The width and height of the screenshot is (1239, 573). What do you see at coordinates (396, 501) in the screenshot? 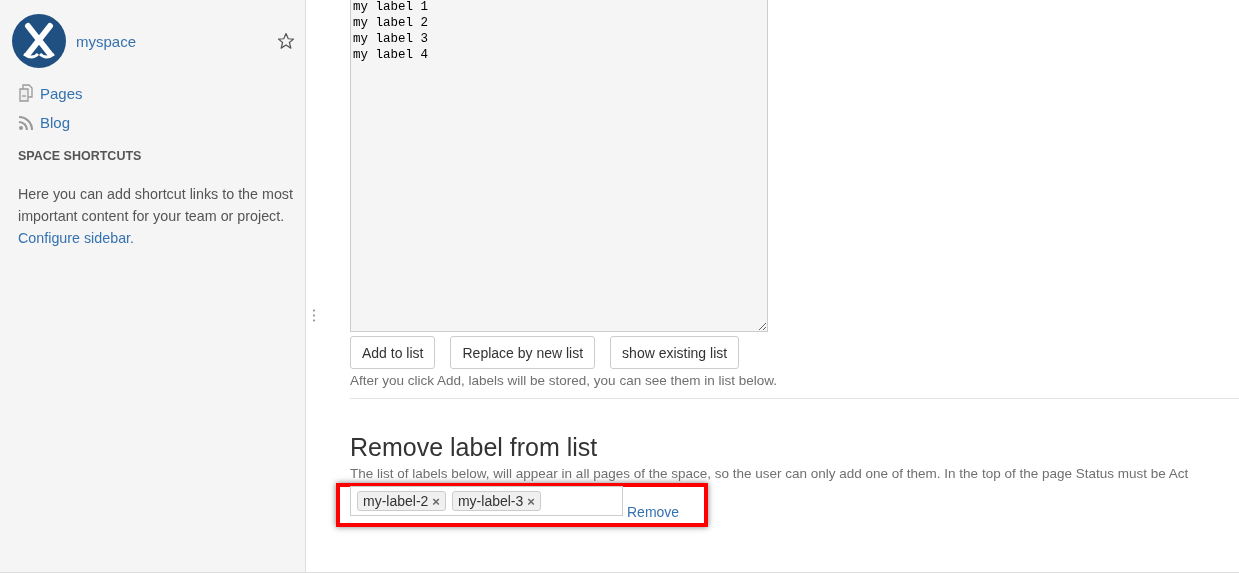
I see `chip-label: my-label-2` at bounding box center [396, 501].